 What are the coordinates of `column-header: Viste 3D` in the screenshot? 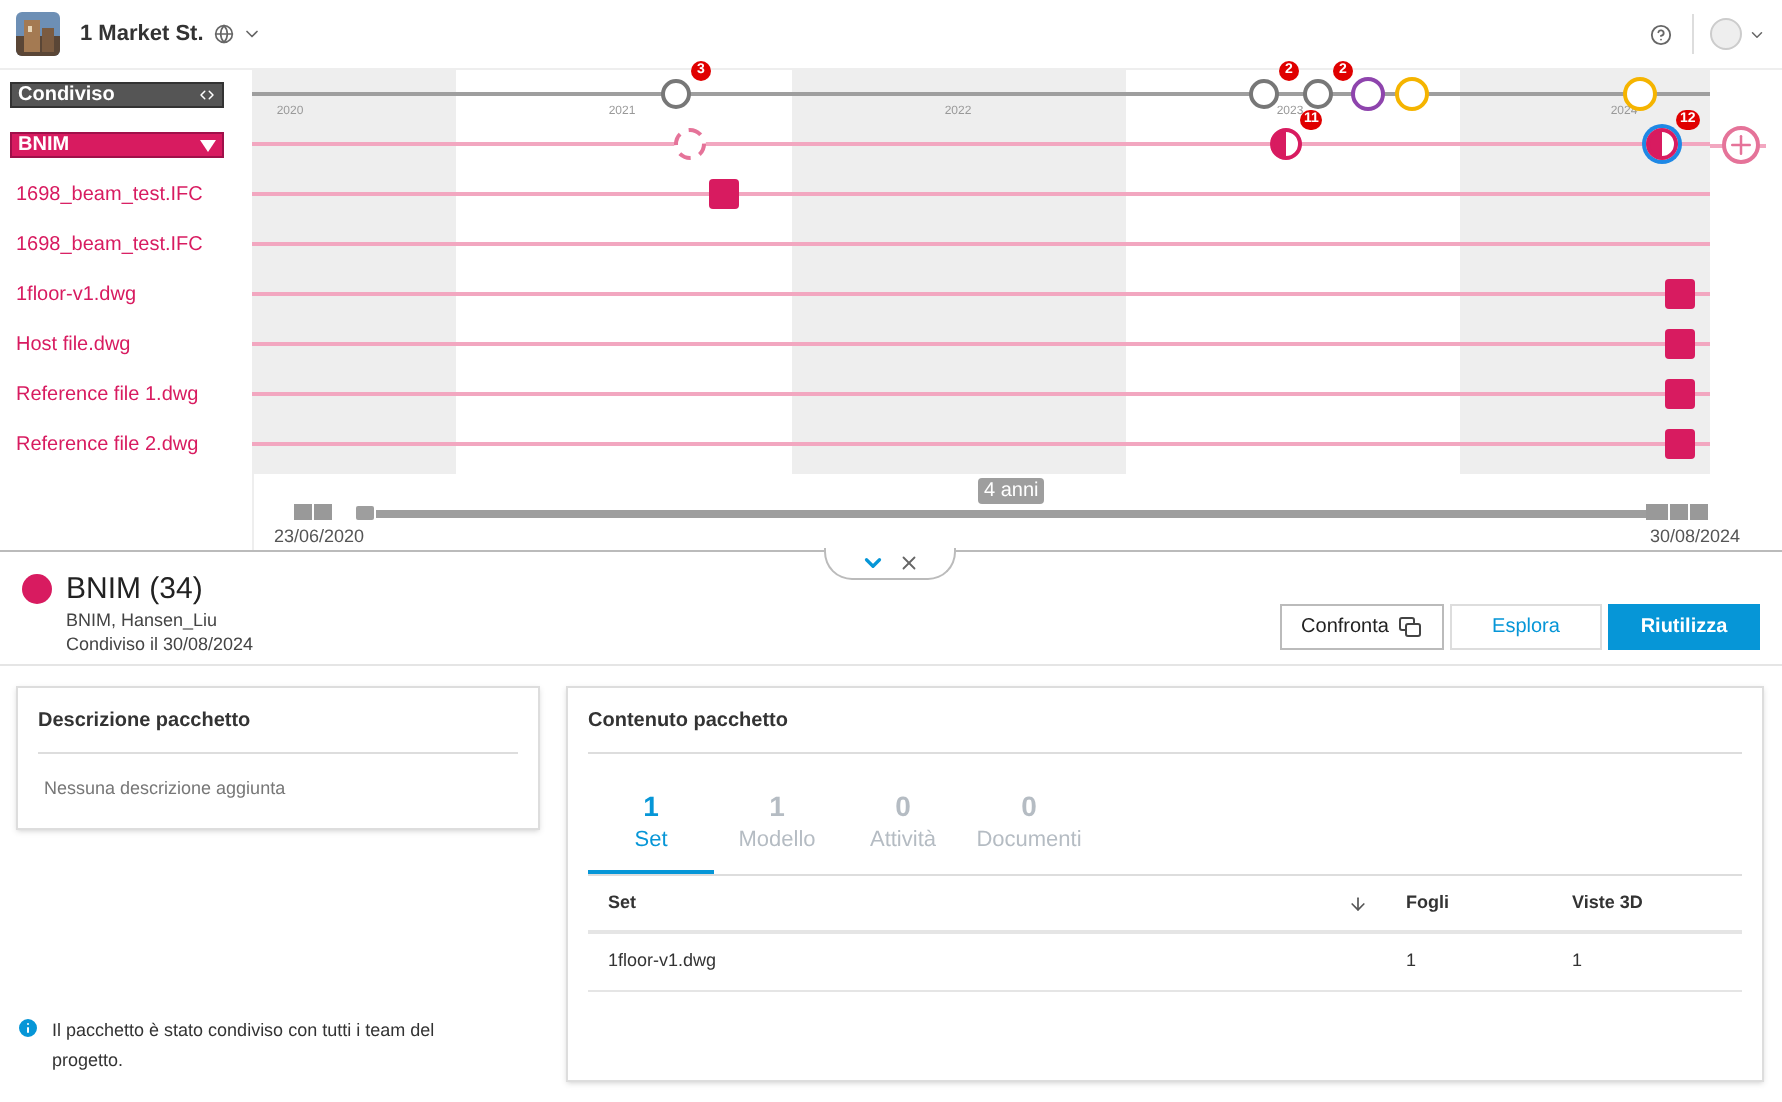 It's located at (1607, 903).